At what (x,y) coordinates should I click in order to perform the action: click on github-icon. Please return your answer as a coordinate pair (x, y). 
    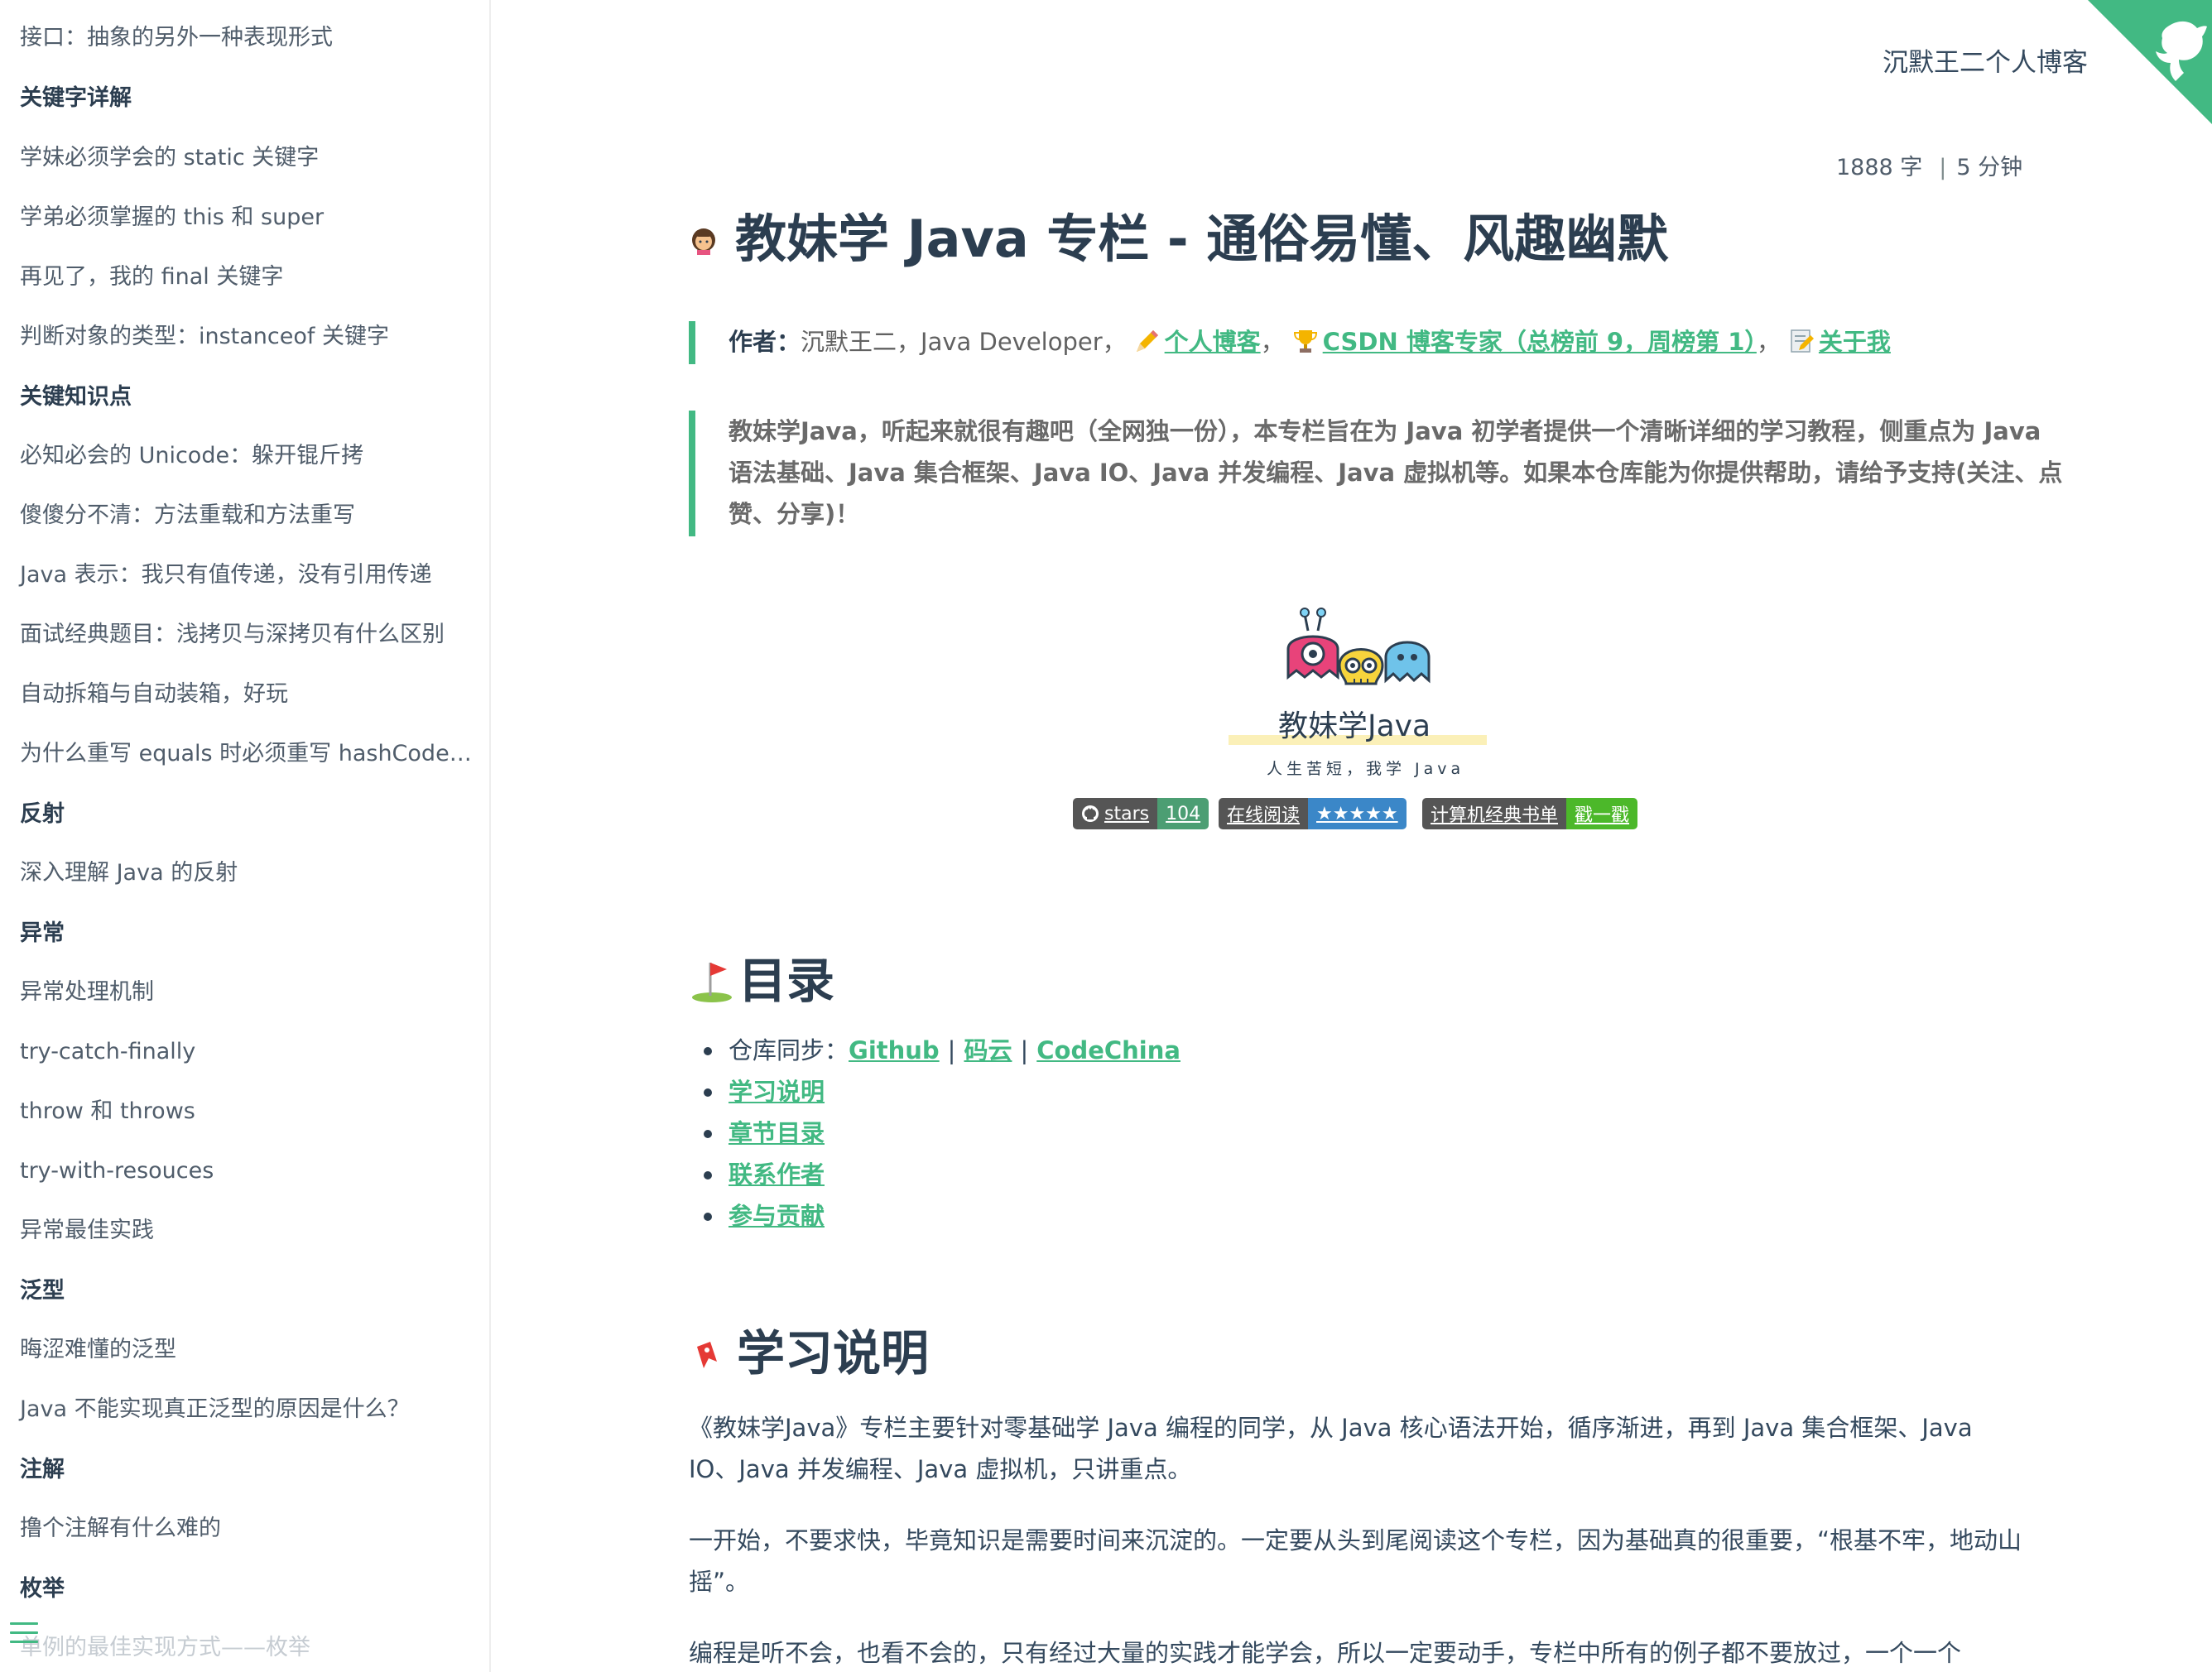
    Looking at the image, I should click on (1090, 813).